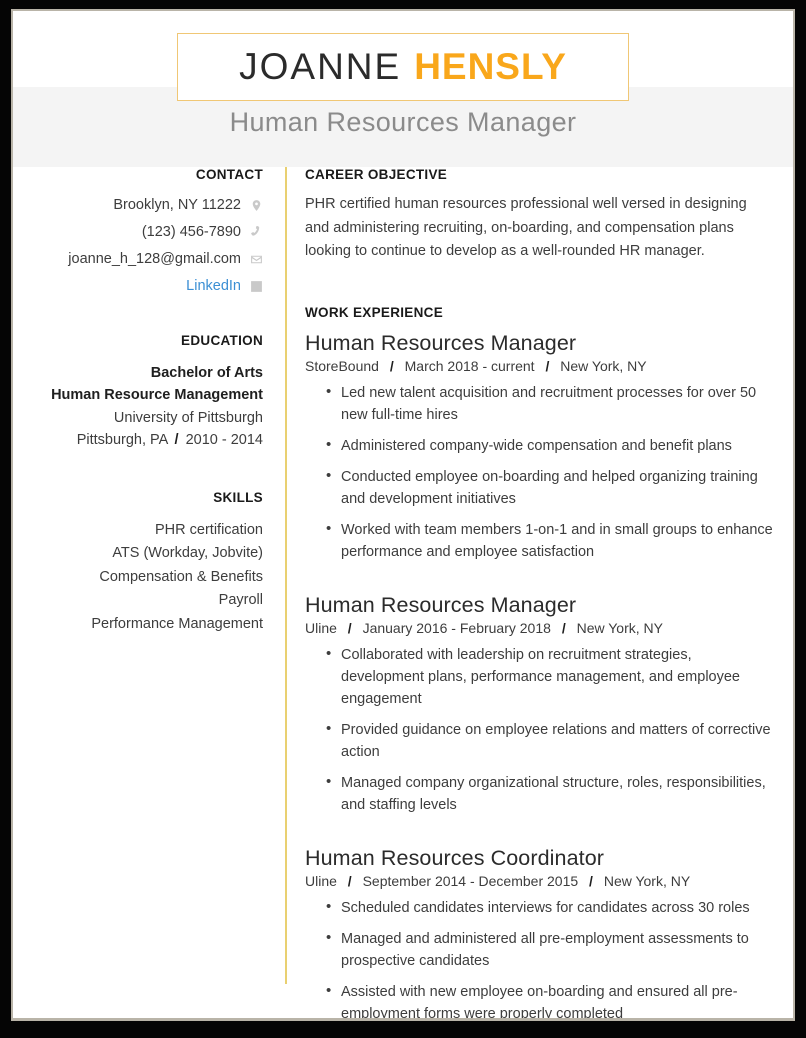  What do you see at coordinates (177, 623) in the screenshot?
I see `skill-item: Performance Management` at bounding box center [177, 623].